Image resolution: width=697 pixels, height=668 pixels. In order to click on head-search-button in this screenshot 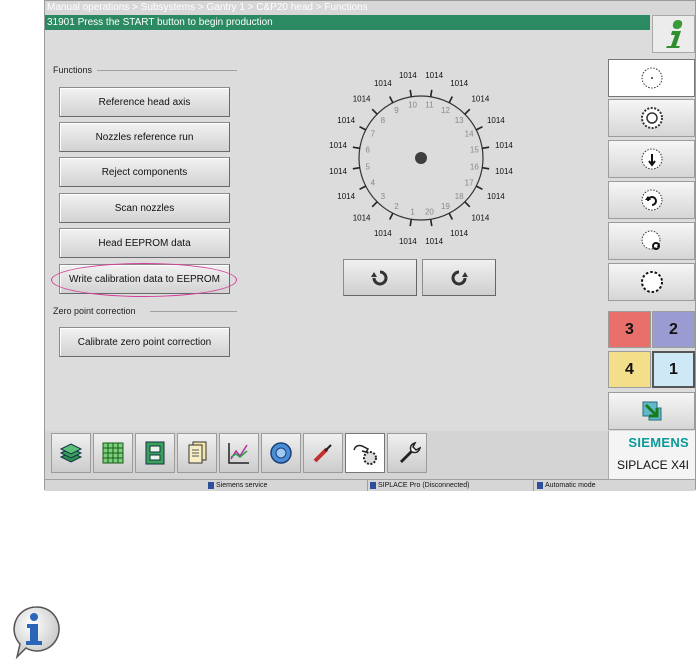, I will do `click(651, 241)`.